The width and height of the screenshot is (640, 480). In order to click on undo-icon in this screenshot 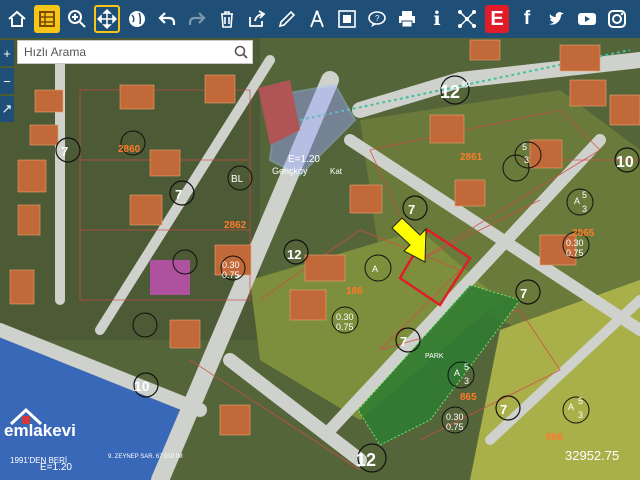, I will do `click(167, 18)`.